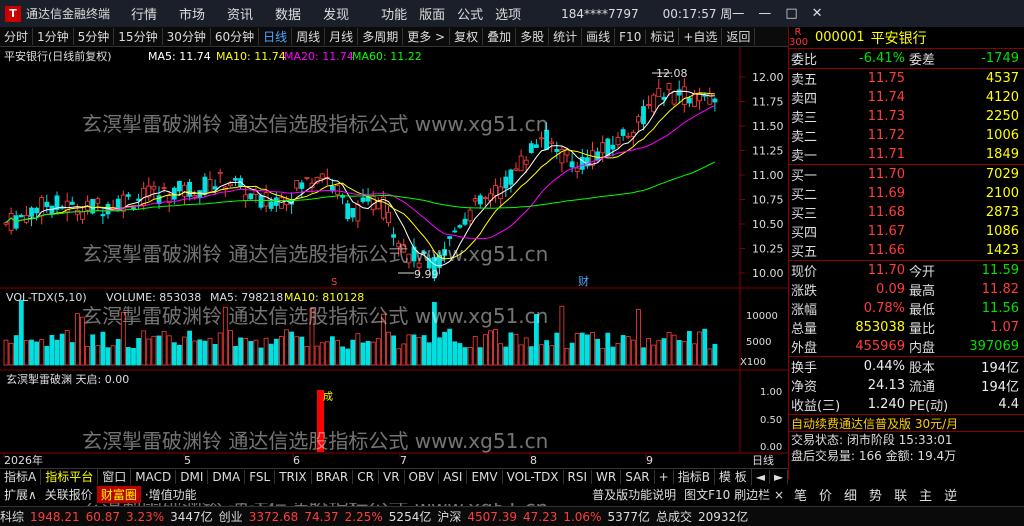 Image resolution: width=1024 pixels, height=526 pixels. Describe the element at coordinates (791, 13) in the screenshot. I see `maximize-button: □` at that location.